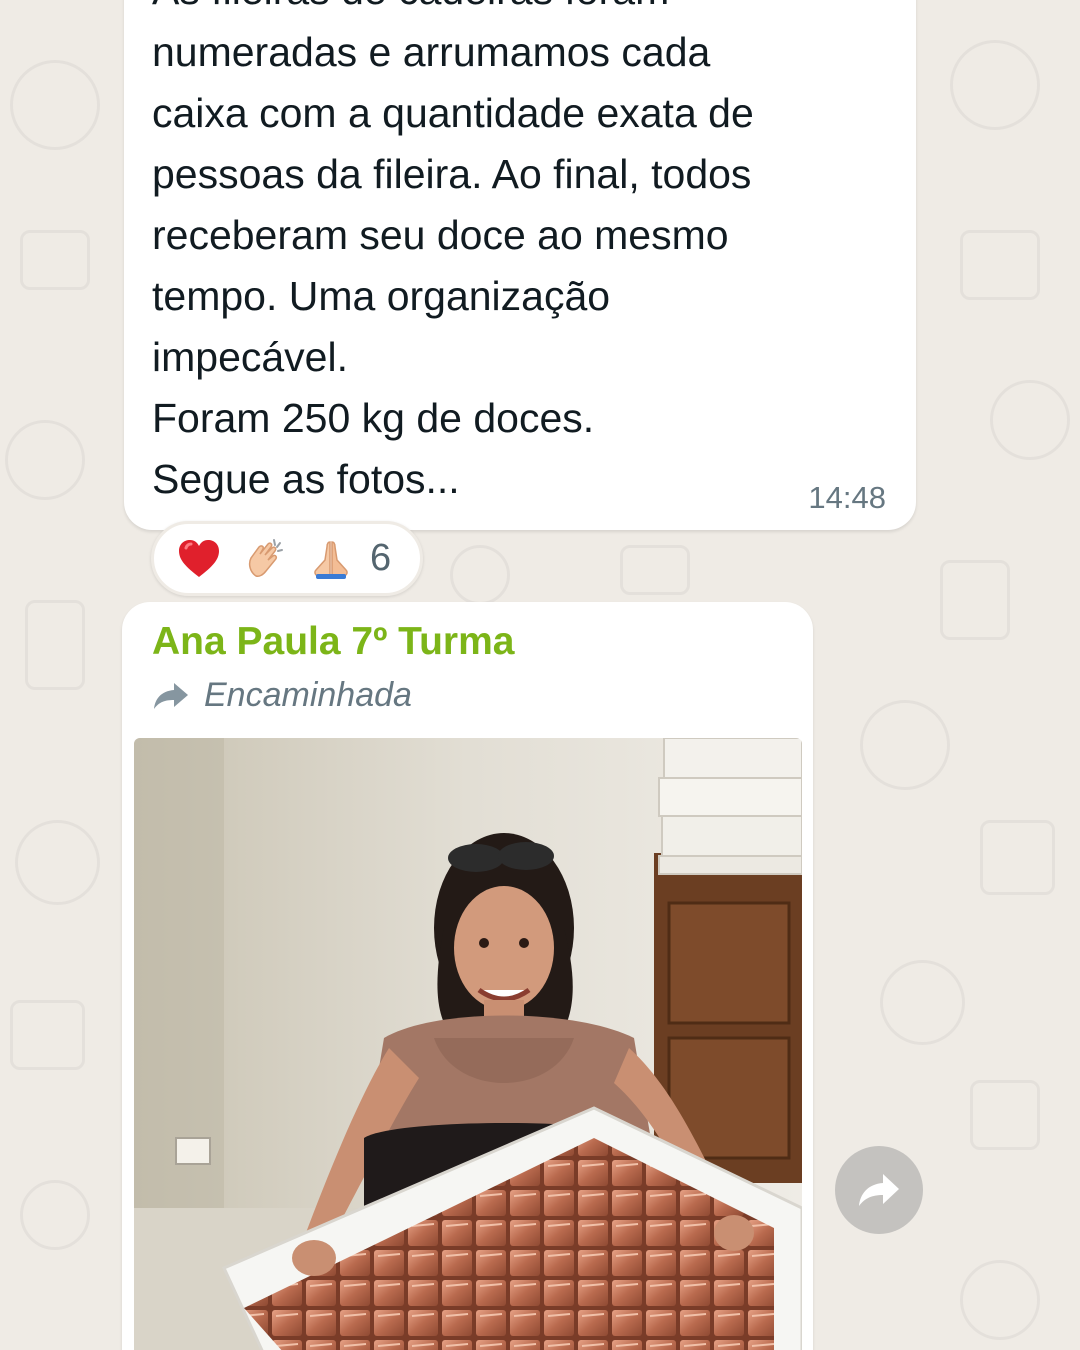  I want to click on forwarded-indicator: Encaminhada, so click(282, 695).